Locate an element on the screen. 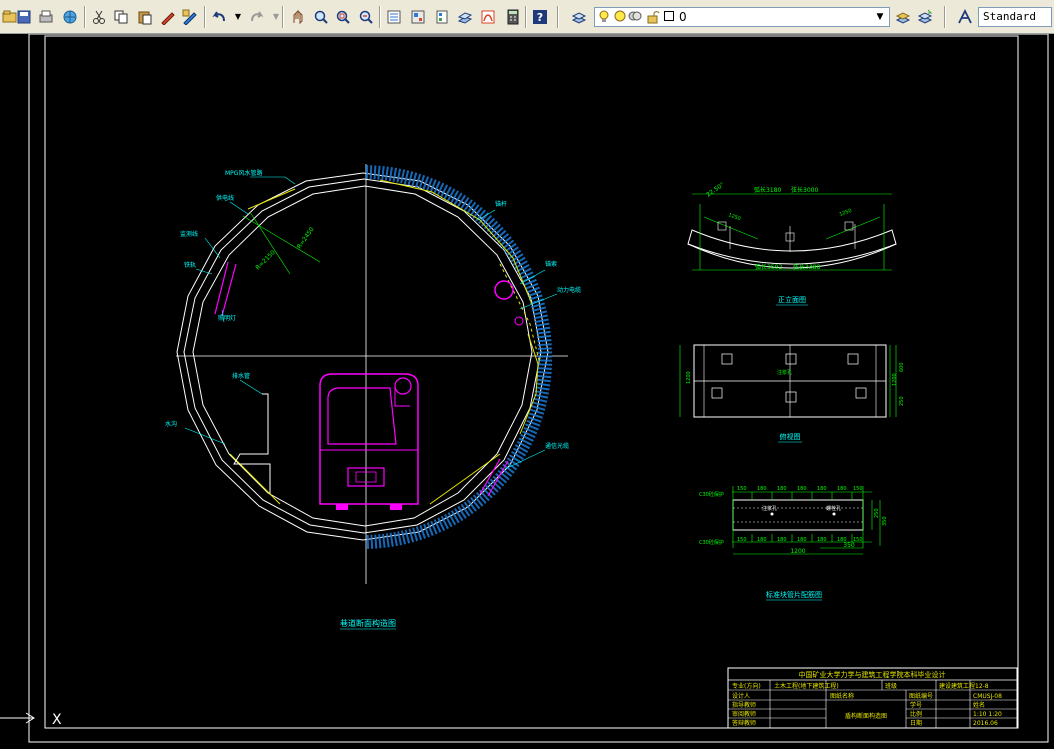 Image resolution: width=1054 pixels, height=749 pixels. bolt-sub-dim: 350 is located at coordinates (849, 545).